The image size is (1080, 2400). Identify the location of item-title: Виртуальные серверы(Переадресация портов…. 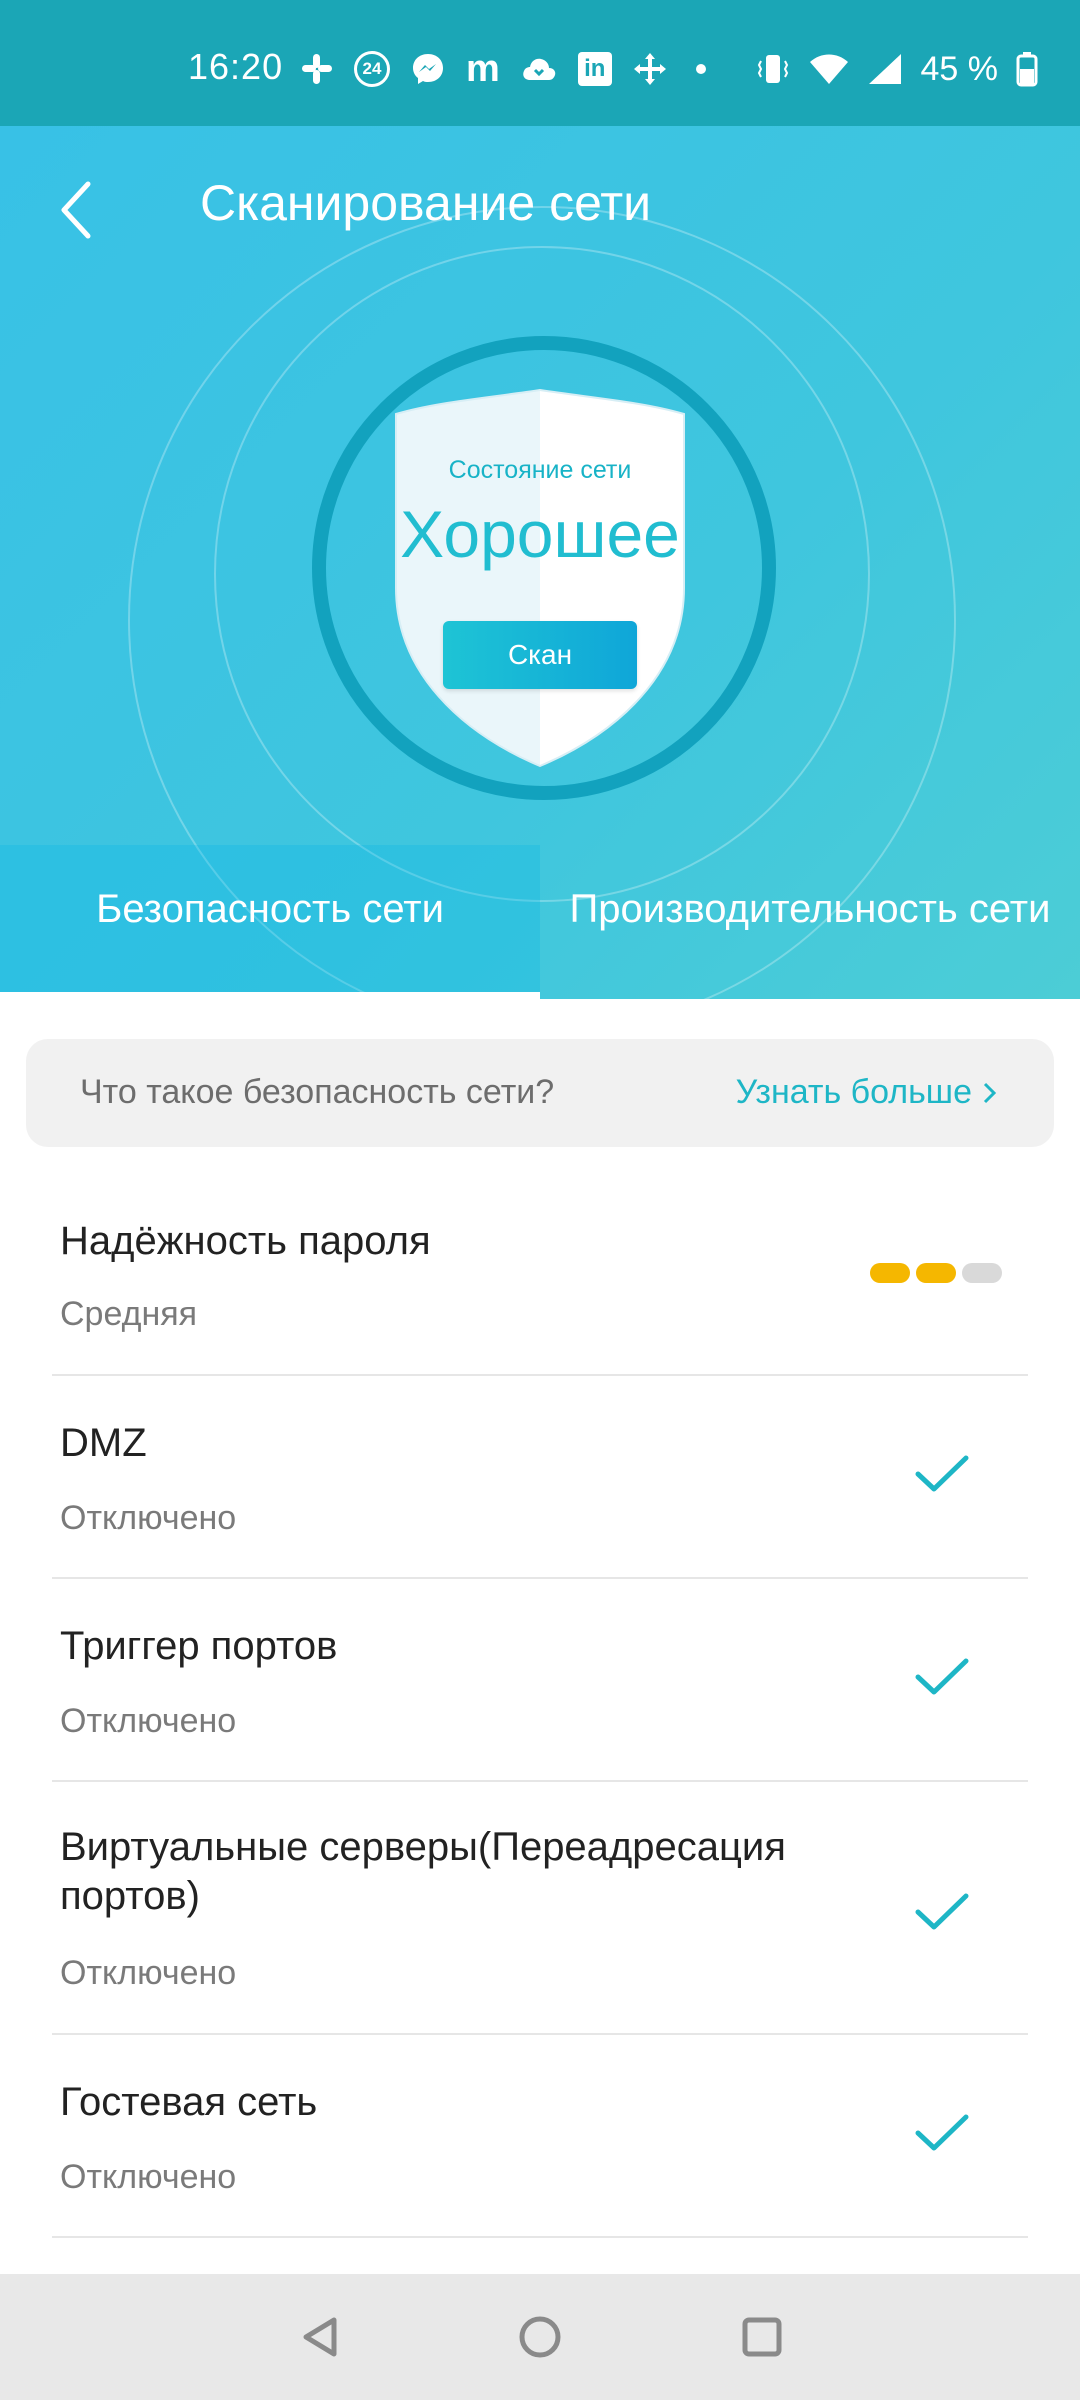
(423, 1871).